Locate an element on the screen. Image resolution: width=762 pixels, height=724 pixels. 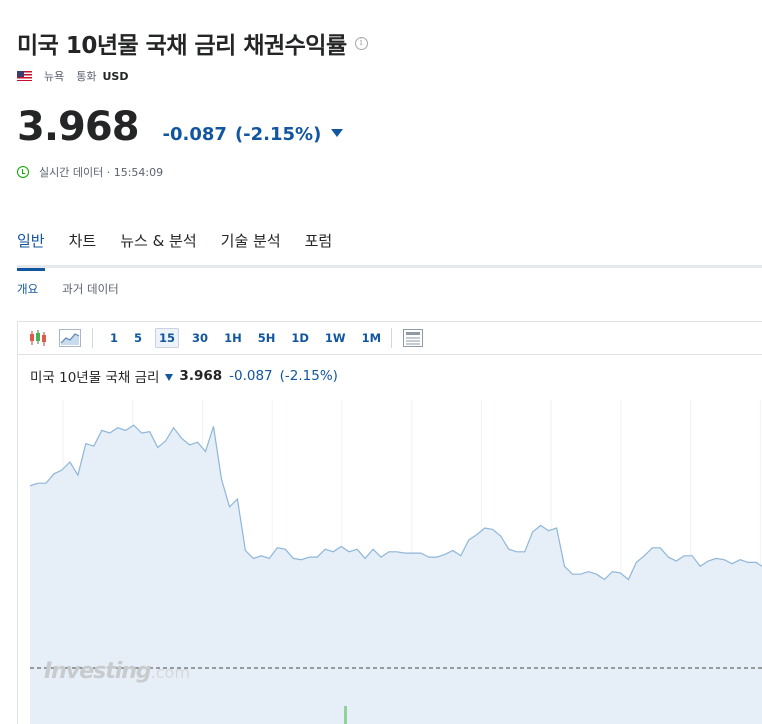
chart-change-percent: (-2.15%) is located at coordinates (308, 376).